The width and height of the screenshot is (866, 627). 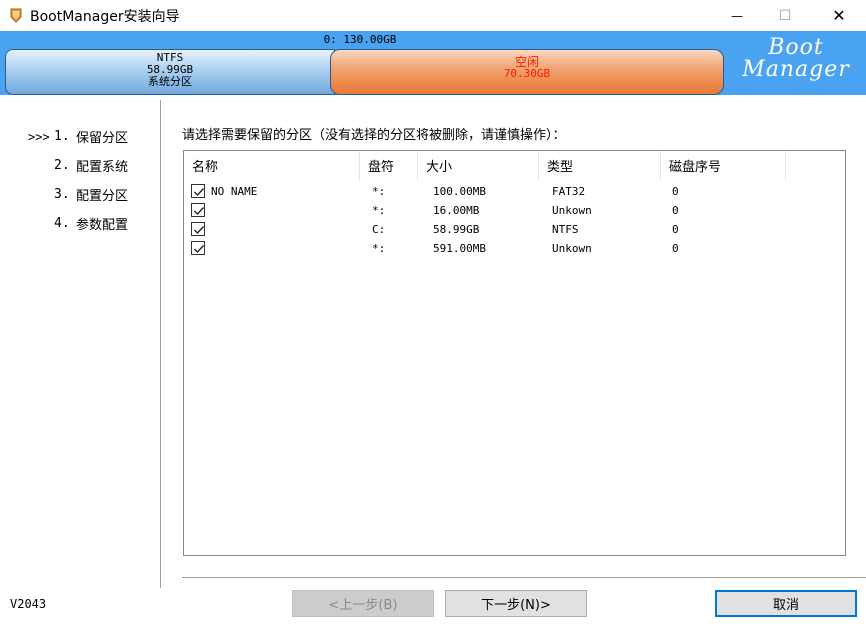 What do you see at coordinates (360, 39) in the screenshot?
I see `disk-label: 0: 130.00GB` at bounding box center [360, 39].